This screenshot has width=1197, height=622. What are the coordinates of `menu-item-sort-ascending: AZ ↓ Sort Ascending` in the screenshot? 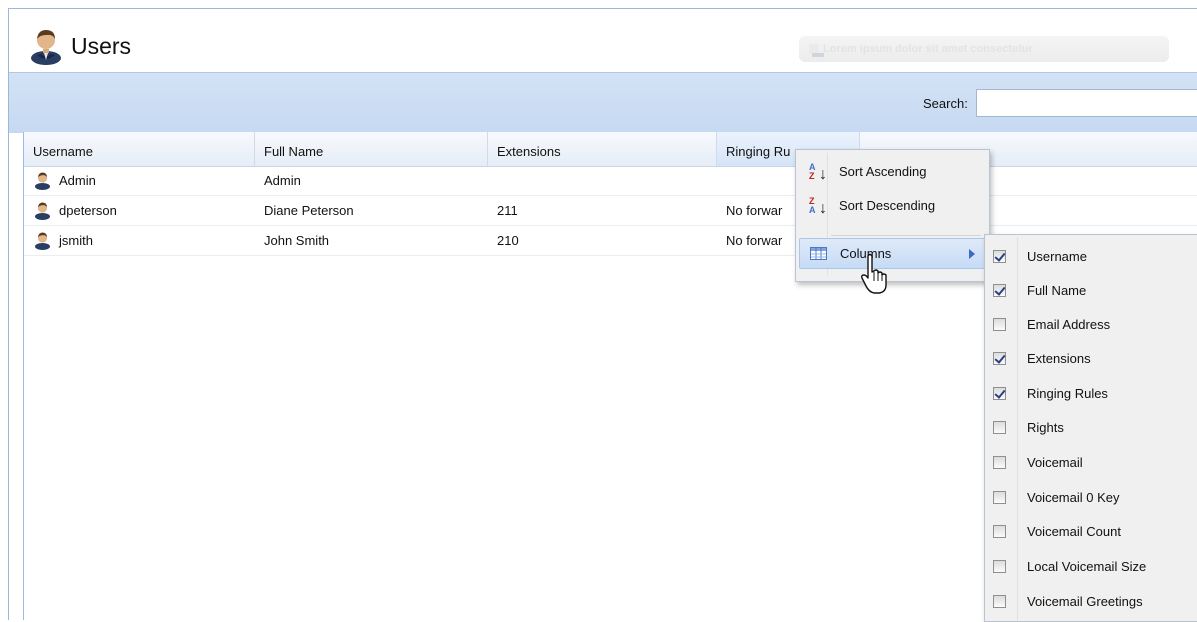 It's located at (891, 172).